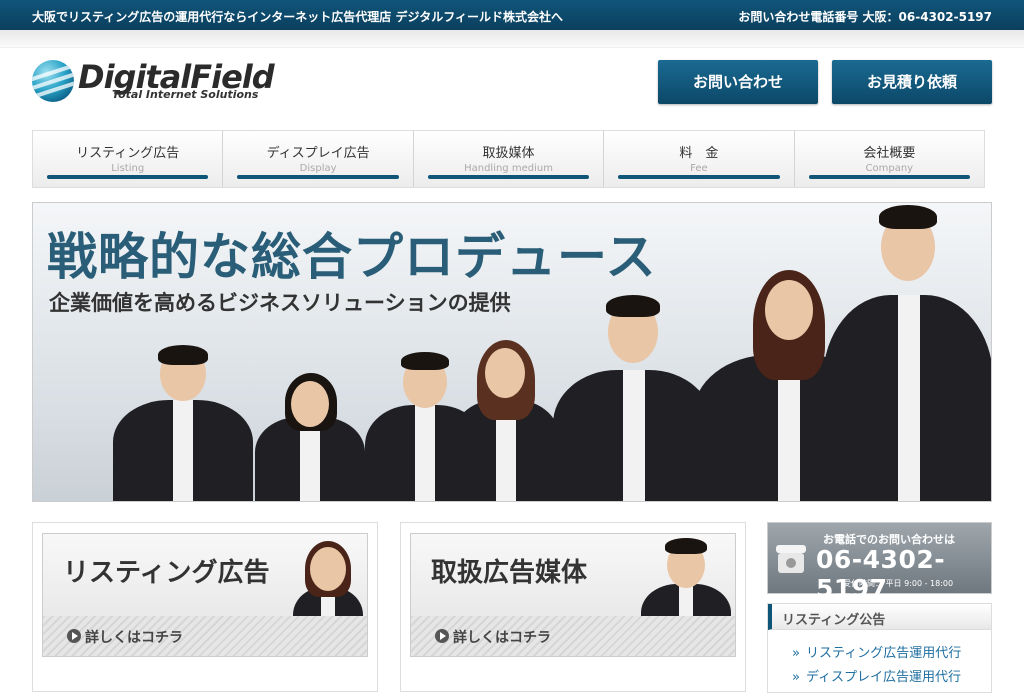 Image resolution: width=1024 pixels, height=693 pixels. What do you see at coordinates (185, 94) in the screenshot?
I see `logo-tagline: Total Internet Solutions` at bounding box center [185, 94].